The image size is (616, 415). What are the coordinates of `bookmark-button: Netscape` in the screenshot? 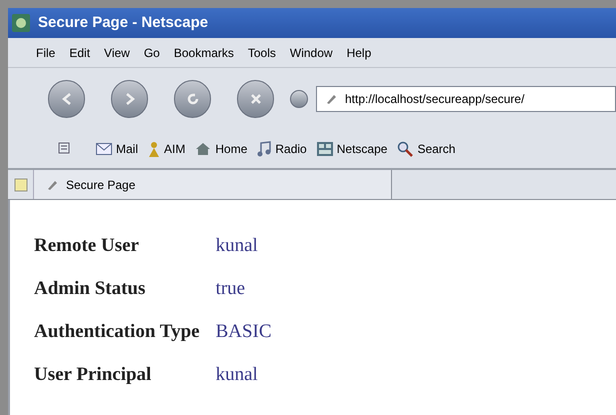 It's located at (352, 149).